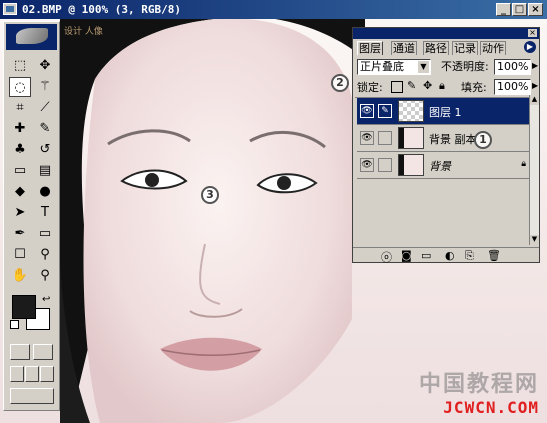 This screenshot has width=547, height=423. I want to click on watermark: 中国教程网 JCWCN.COM, so click(479, 391).